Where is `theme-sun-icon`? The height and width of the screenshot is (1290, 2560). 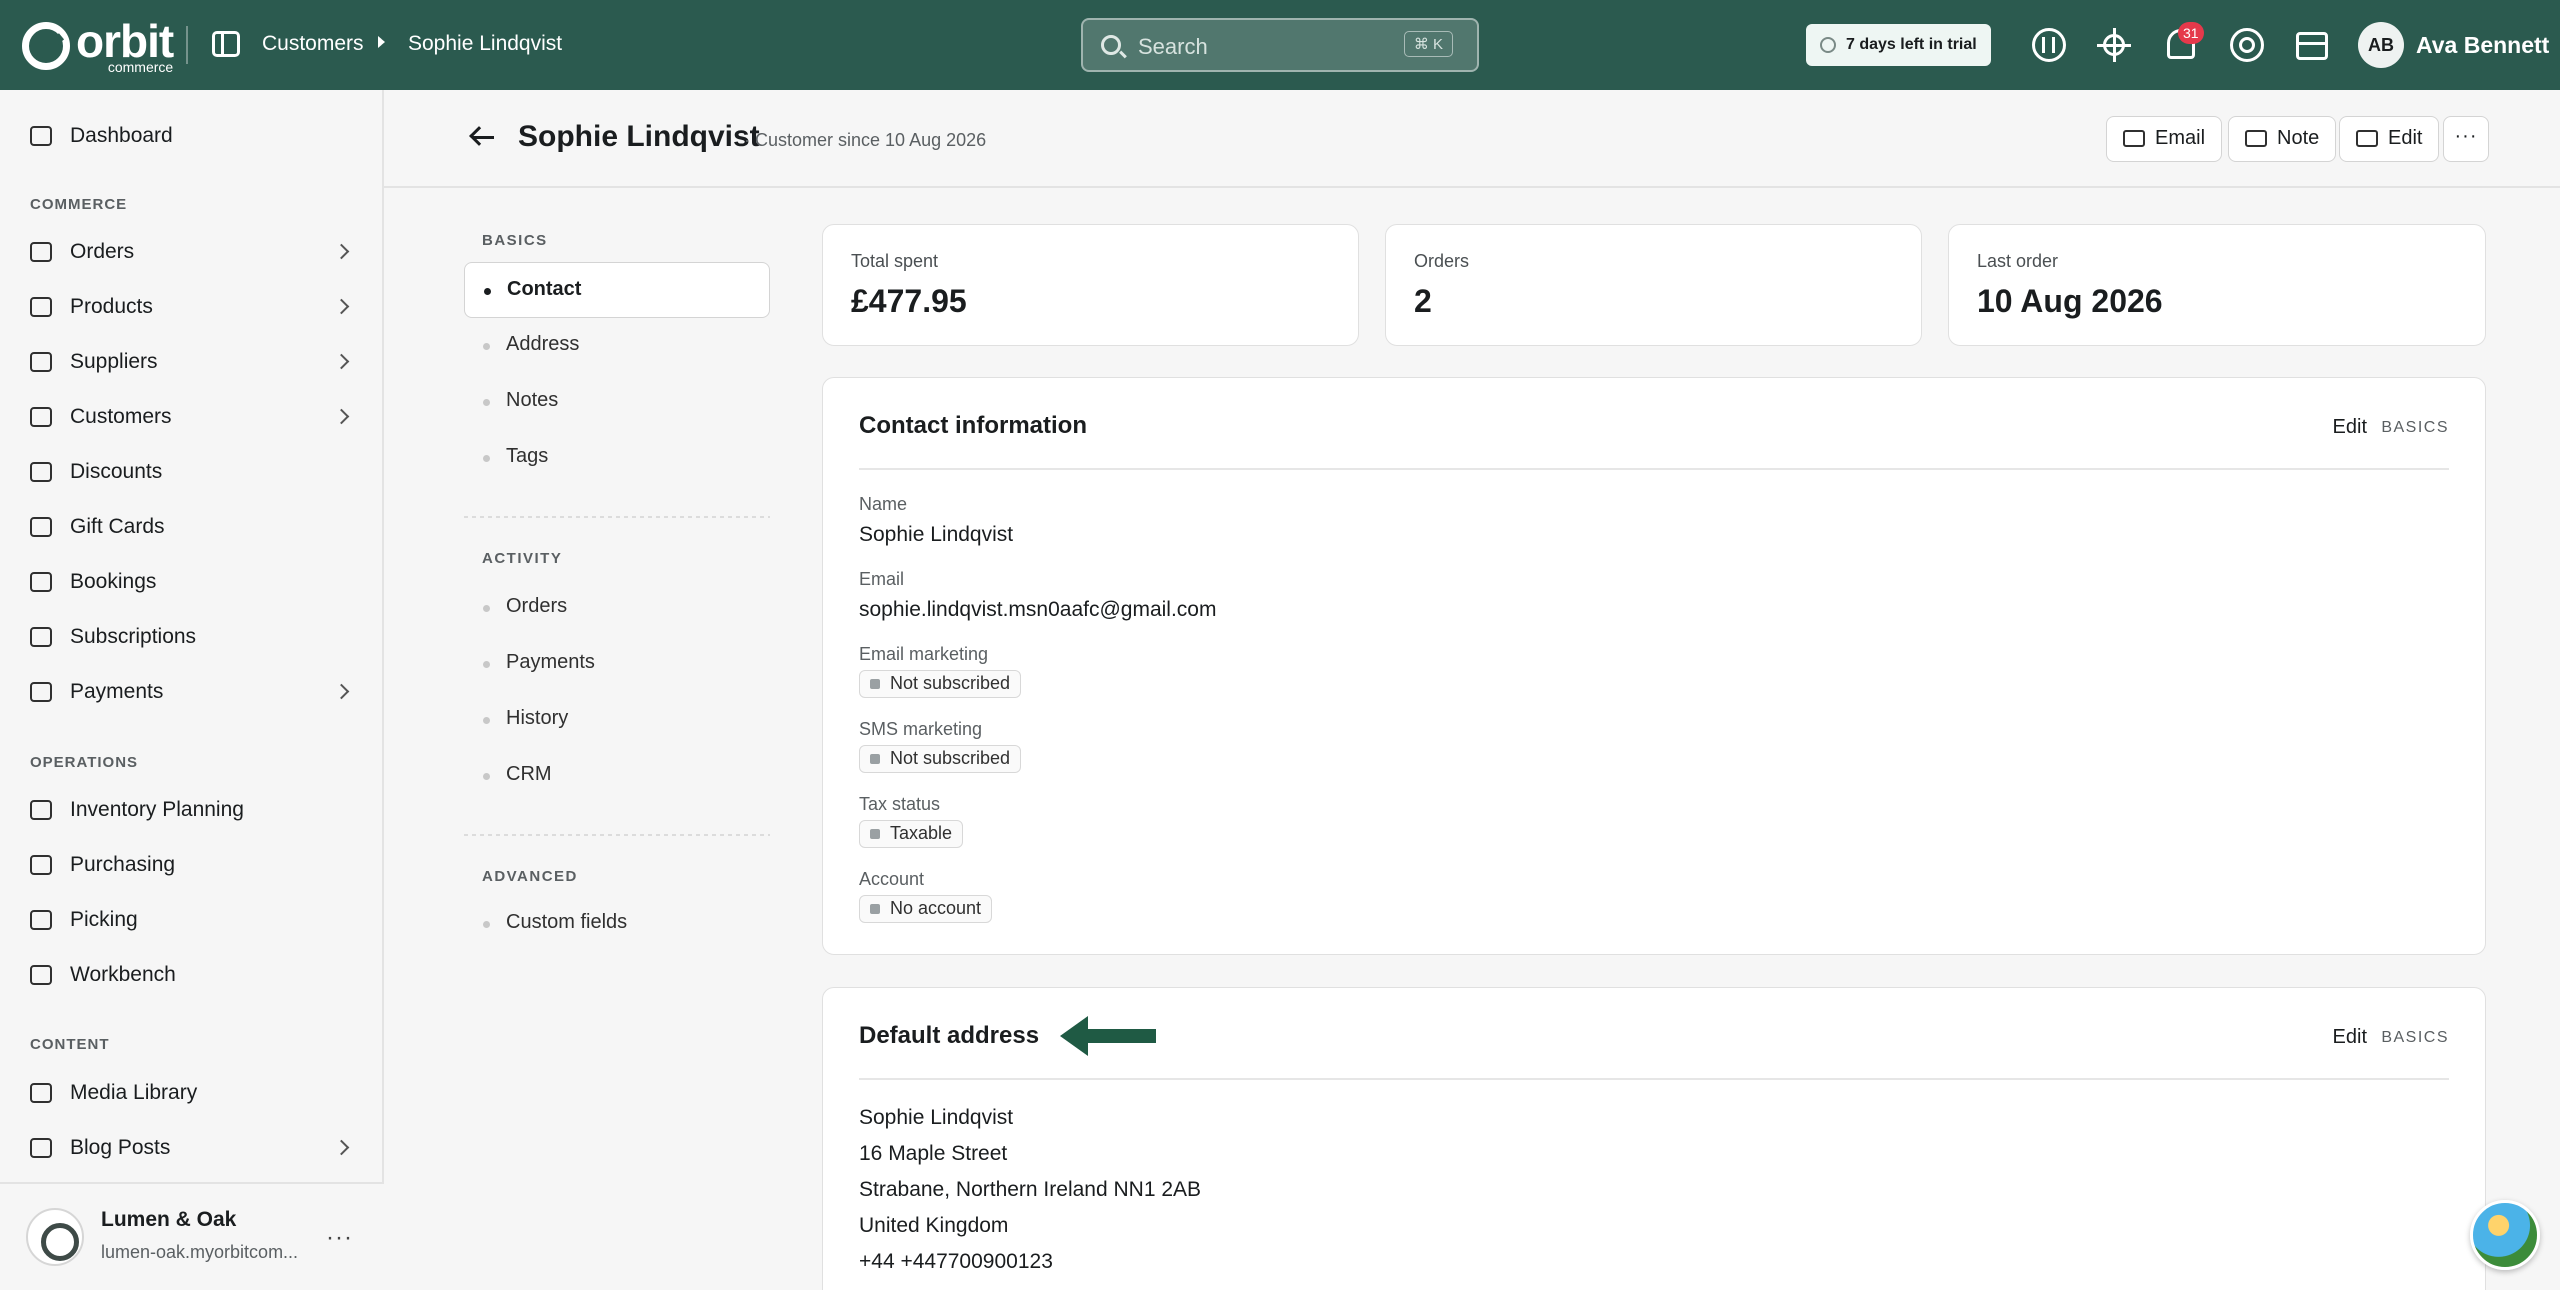
theme-sun-icon is located at coordinates (2114, 45).